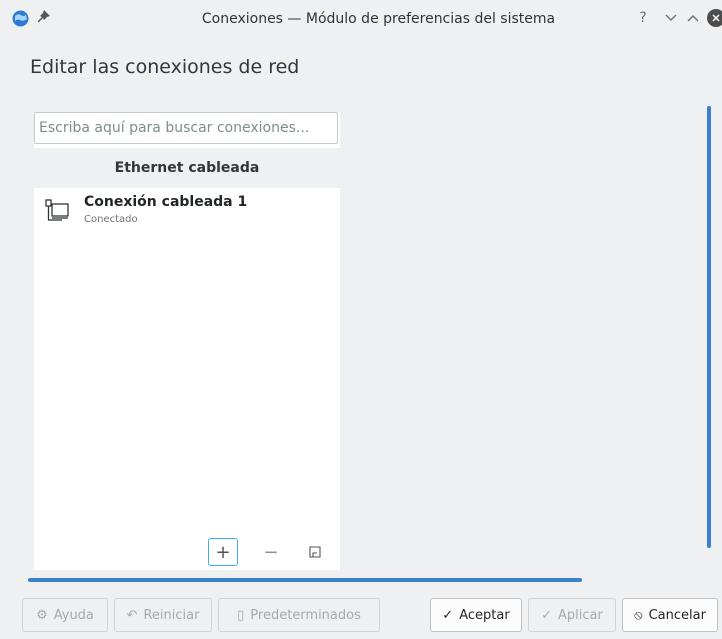 The image size is (722, 639). Describe the element at coordinates (186, 128) in the screenshot. I see `search-input` at that location.